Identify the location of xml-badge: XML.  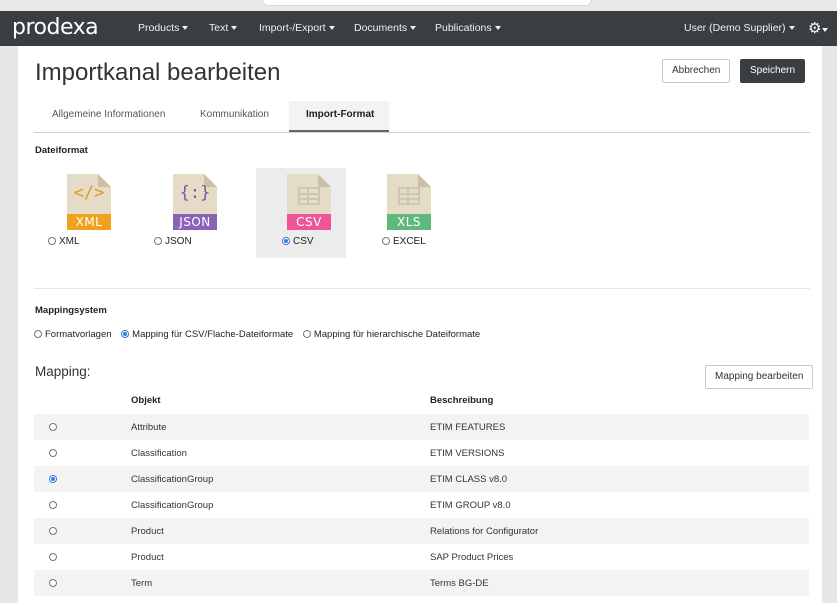
(89, 222).